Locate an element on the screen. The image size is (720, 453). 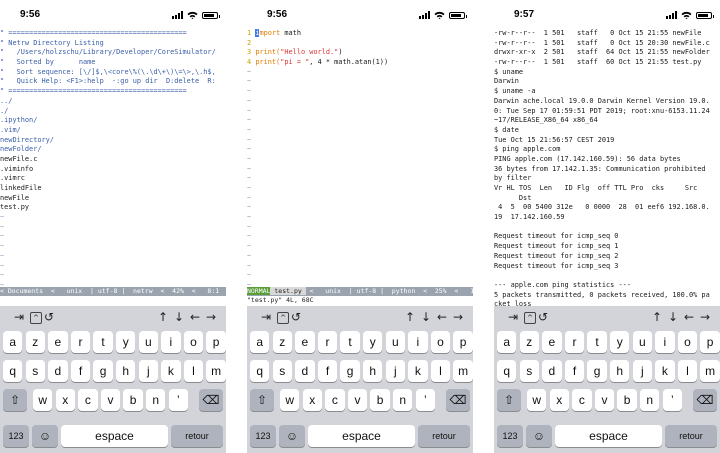
key-t: t is located at coordinates (103, 342).